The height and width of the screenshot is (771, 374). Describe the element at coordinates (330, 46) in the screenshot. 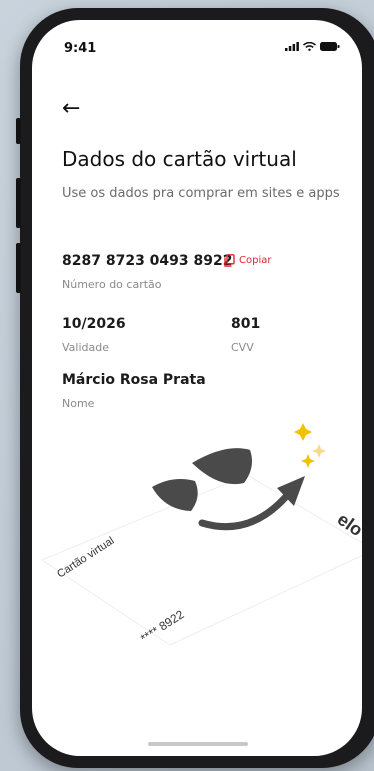

I see `battery-icon` at that location.